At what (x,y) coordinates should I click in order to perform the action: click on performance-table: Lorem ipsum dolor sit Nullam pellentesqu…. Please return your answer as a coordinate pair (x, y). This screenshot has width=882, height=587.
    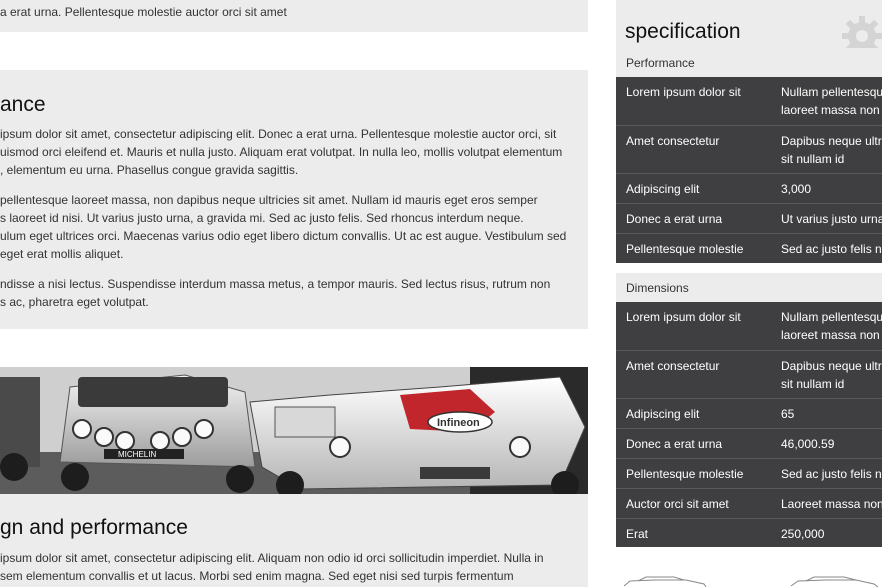
    Looking at the image, I should click on (749, 170).